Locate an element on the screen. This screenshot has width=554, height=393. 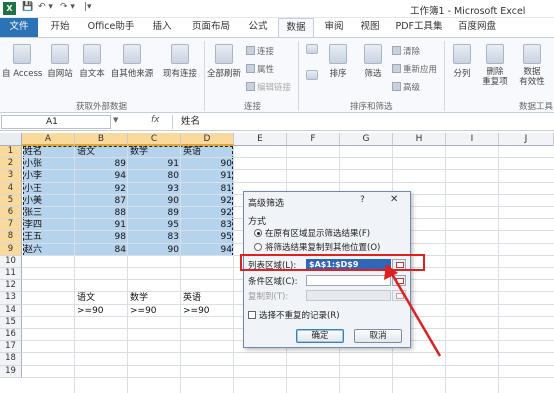
table-cell: 98 is located at coordinates (101, 237).